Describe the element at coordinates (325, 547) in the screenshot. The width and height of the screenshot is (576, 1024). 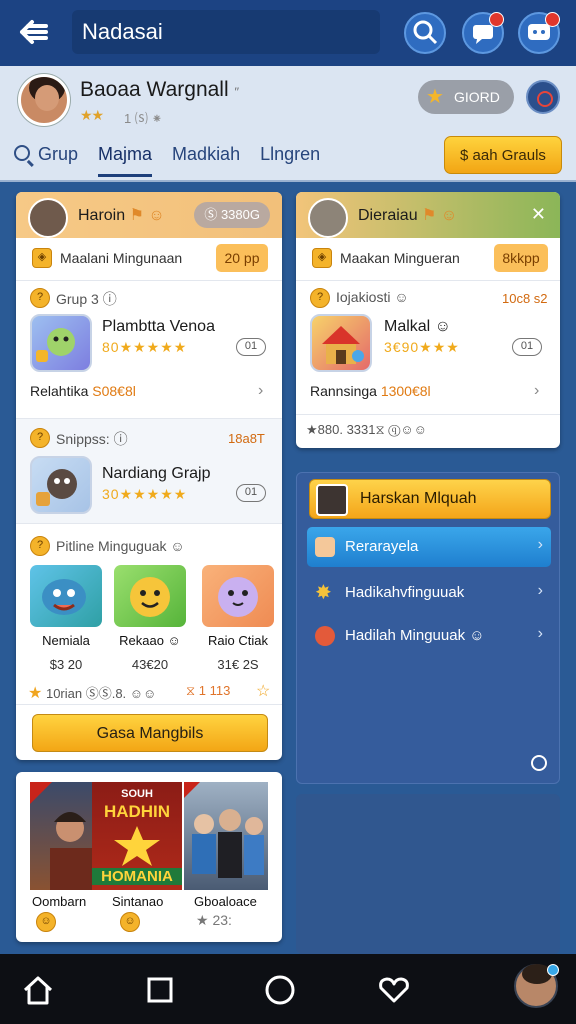
I see `gift-icon` at that location.